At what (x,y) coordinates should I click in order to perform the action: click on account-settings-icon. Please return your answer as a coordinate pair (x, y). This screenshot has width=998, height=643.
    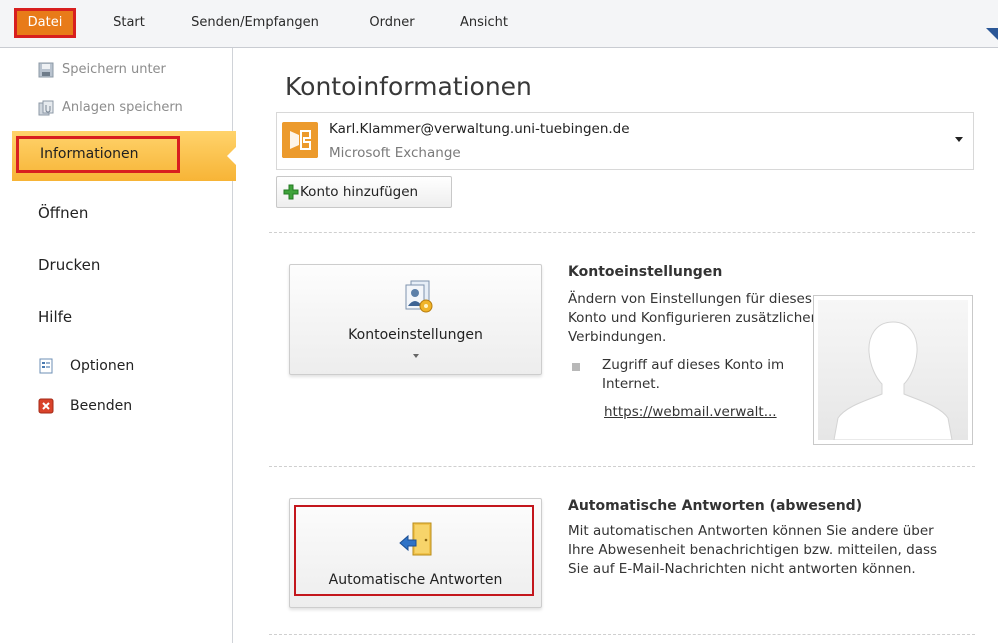
    Looking at the image, I should click on (419, 296).